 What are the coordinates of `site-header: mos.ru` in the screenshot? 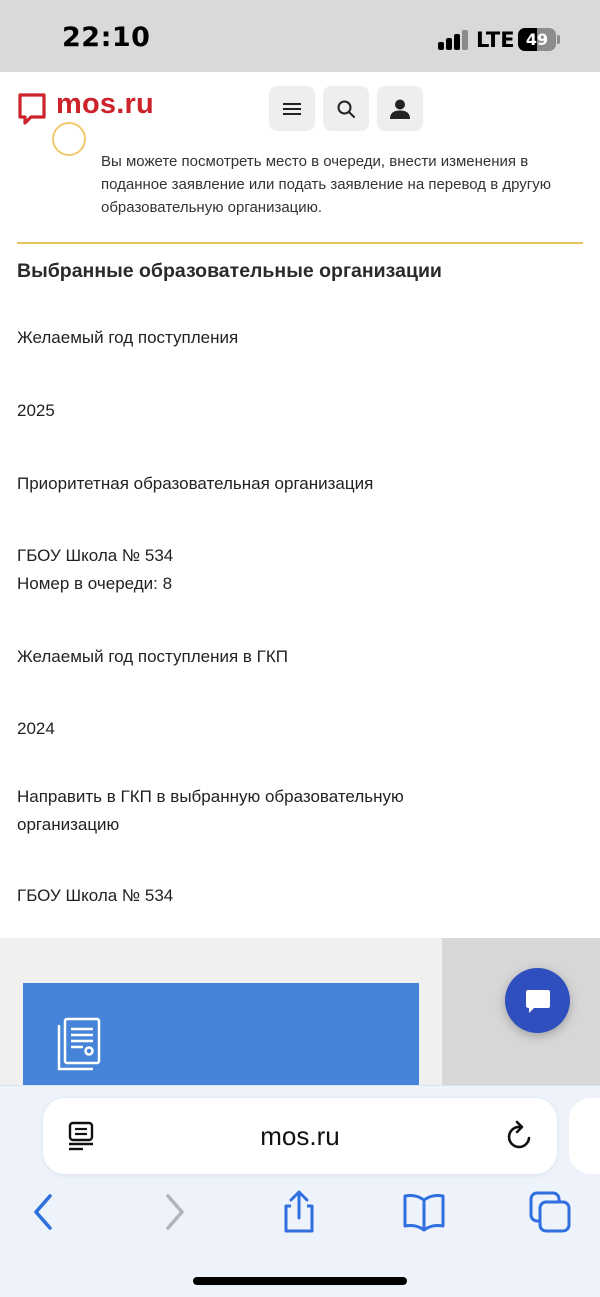 It's located at (300, 108).